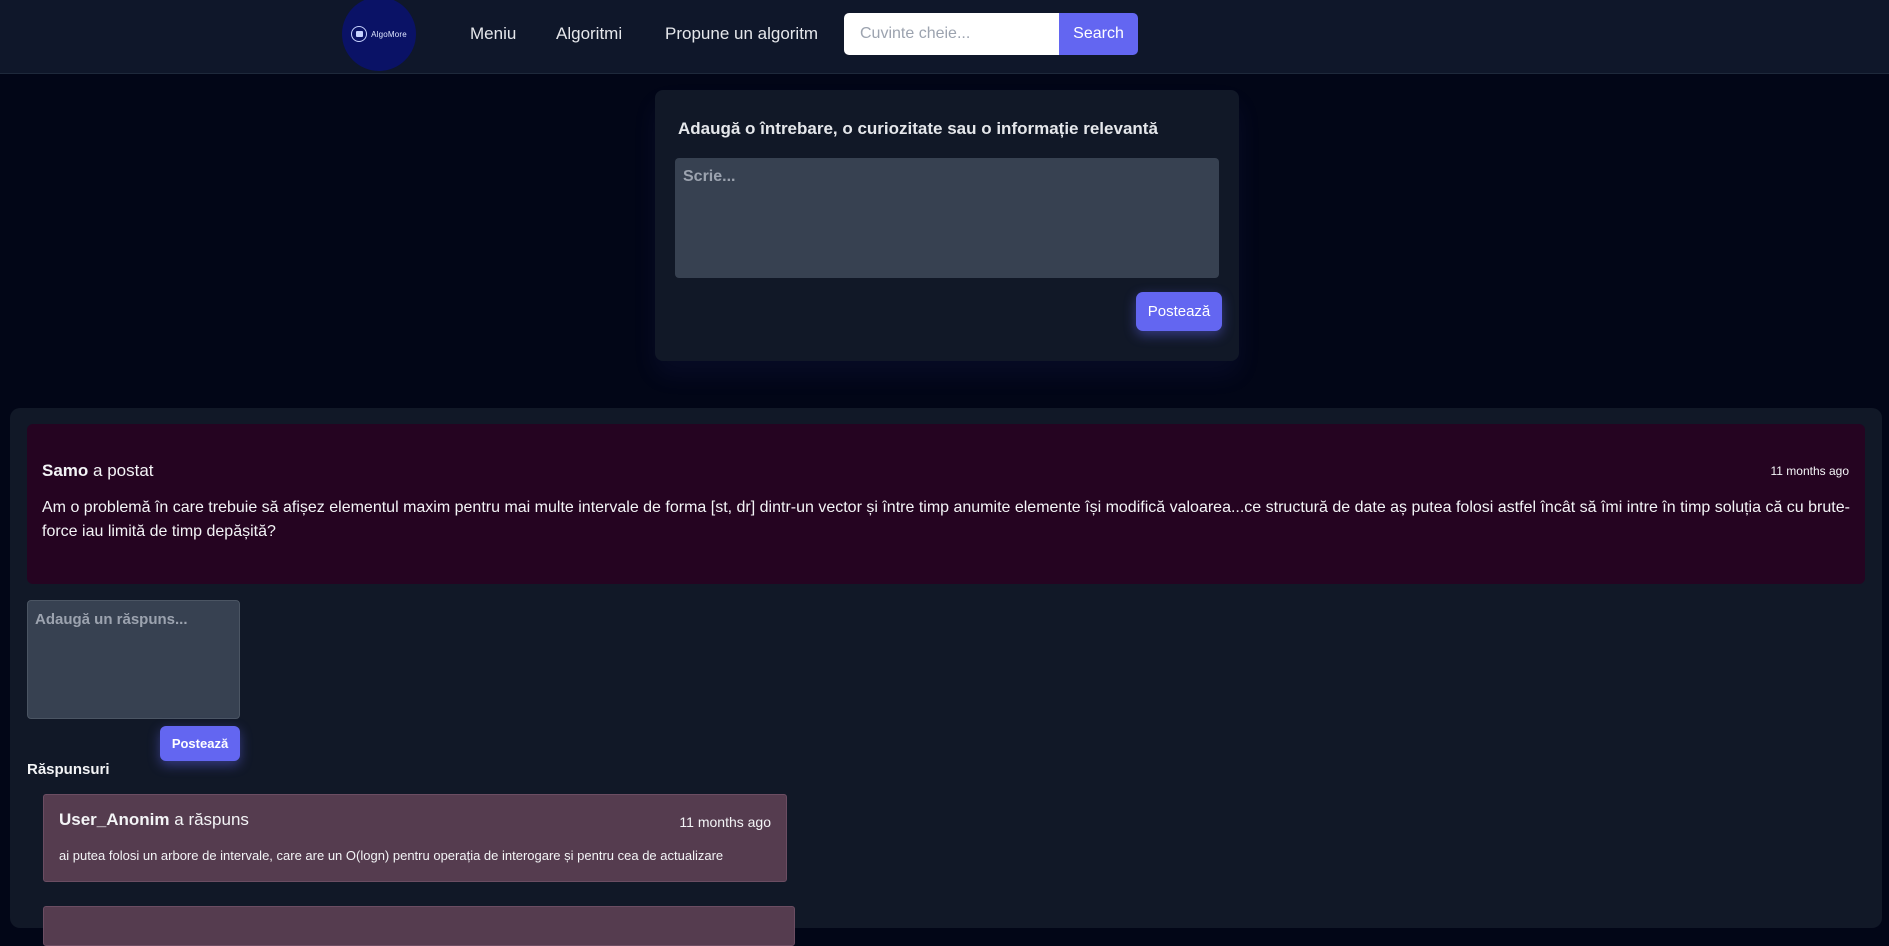 This screenshot has height=946, width=1889. What do you see at coordinates (200, 743) in the screenshot?
I see `post-reply-button: Postează` at bounding box center [200, 743].